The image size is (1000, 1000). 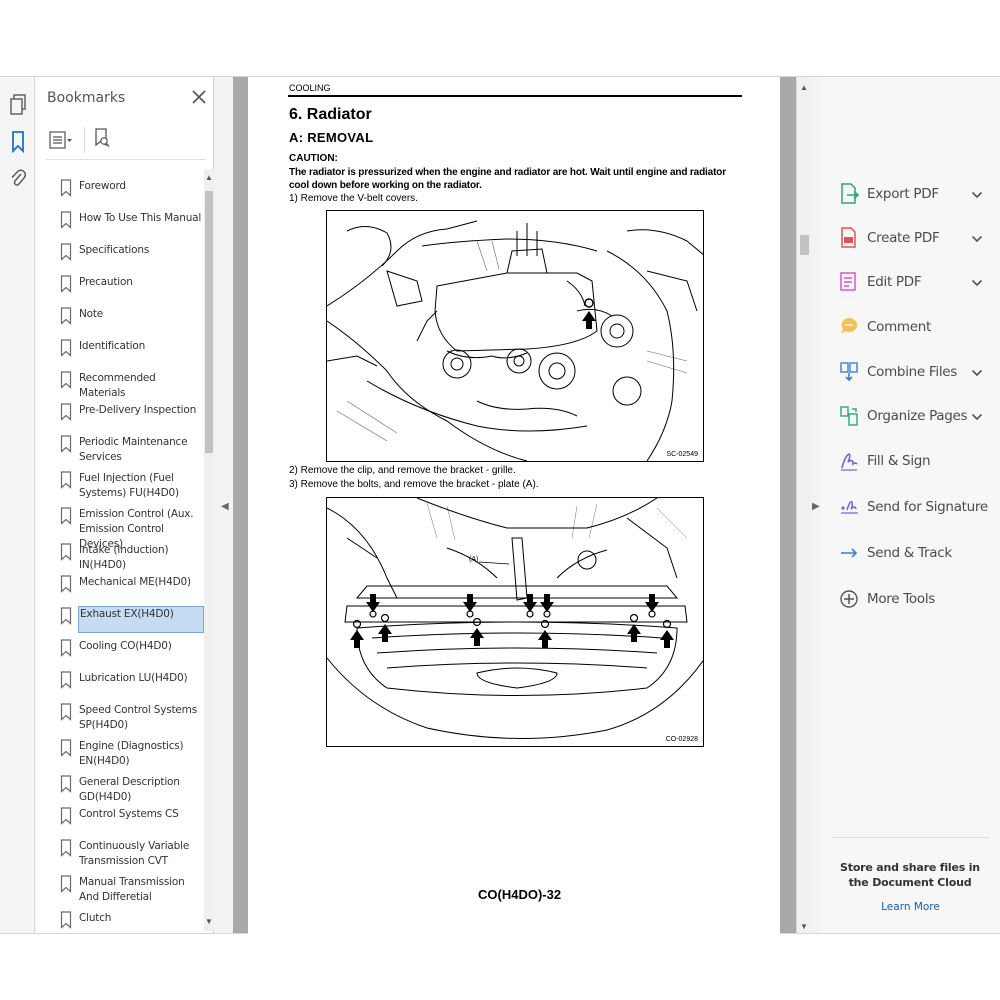 I want to click on tool-fill-sign: Fill & Sign, so click(x=910, y=460).